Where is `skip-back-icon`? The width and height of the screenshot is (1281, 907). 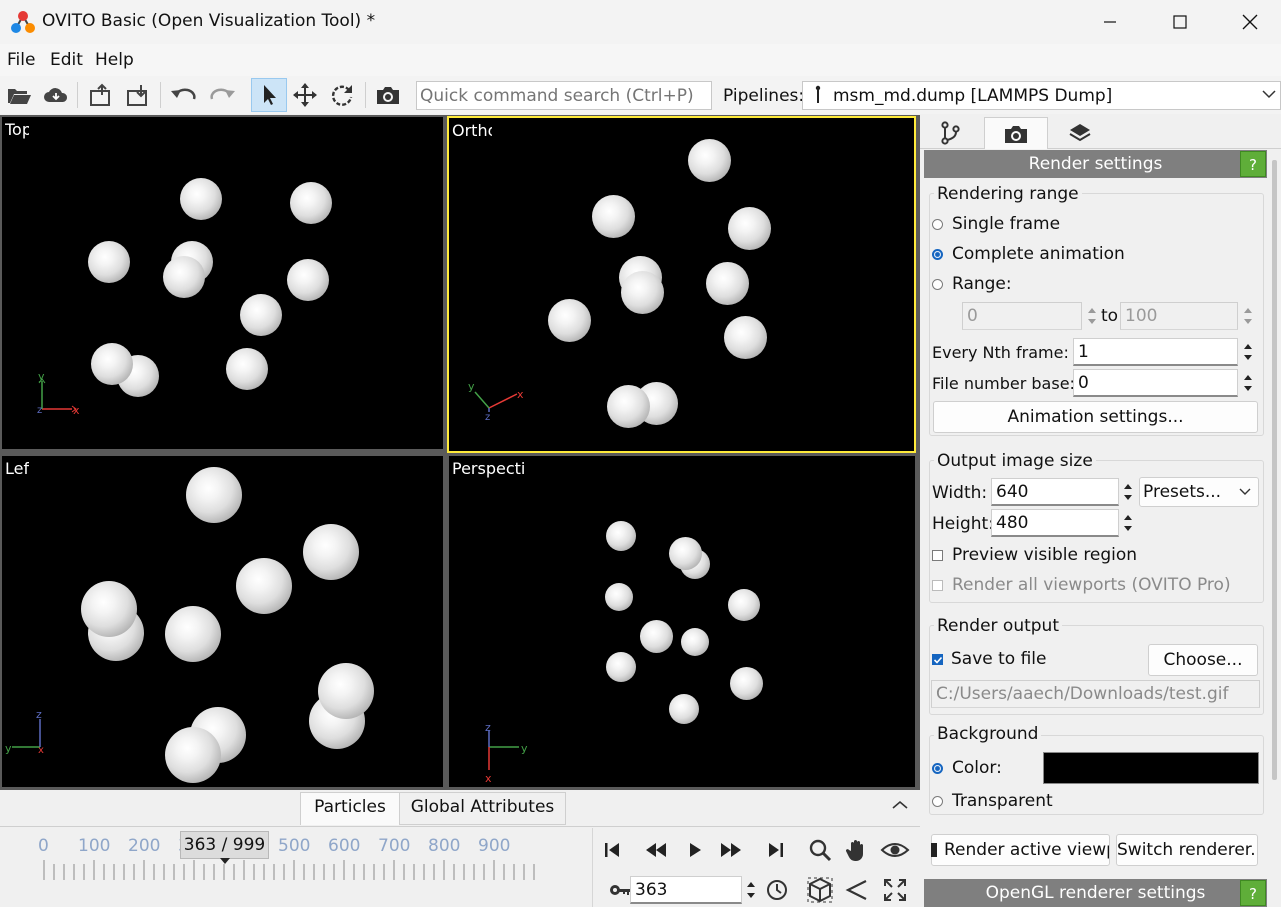 skip-back-icon is located at coordinates (612, 850).